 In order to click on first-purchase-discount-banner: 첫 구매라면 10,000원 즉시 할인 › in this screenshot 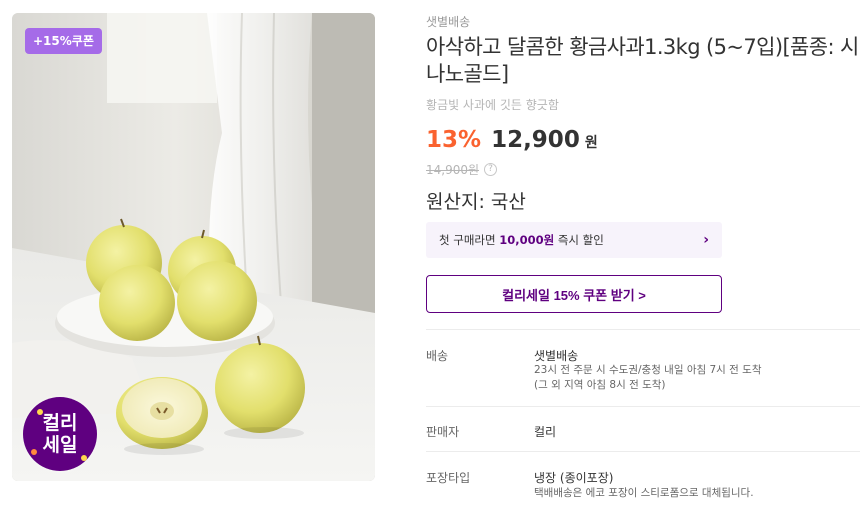, I will do `click(574, 240)`.